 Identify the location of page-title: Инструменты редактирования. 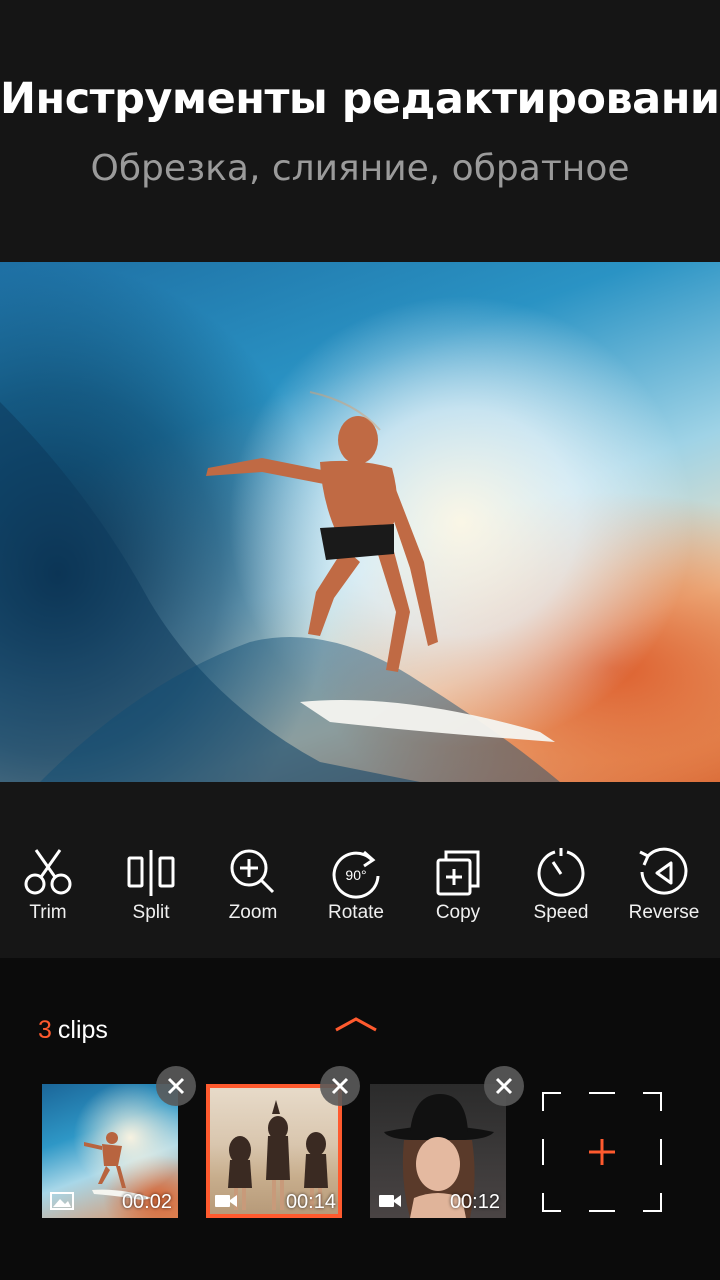
(360, 99).